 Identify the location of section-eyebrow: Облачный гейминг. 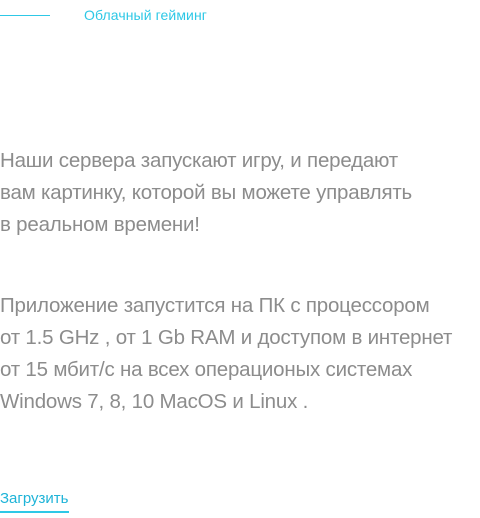
(103, 15).